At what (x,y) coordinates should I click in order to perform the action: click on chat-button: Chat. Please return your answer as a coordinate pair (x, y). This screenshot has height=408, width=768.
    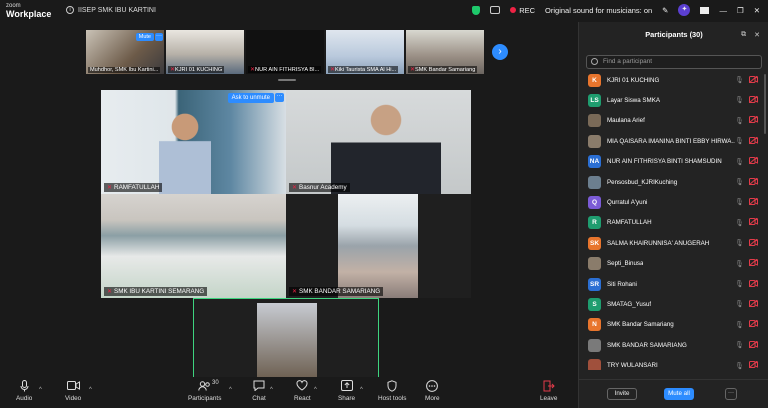
    Looking at the image, I should click on (259, 390).